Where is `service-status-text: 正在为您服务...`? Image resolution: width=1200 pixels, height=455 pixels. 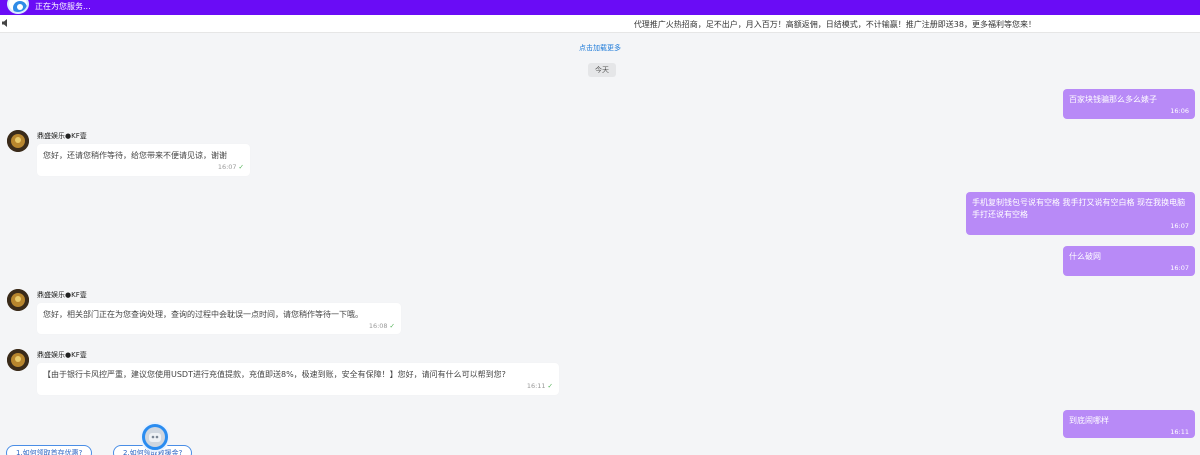 service-status-text: 正在为您服务... is located at coordinates (63, 6).